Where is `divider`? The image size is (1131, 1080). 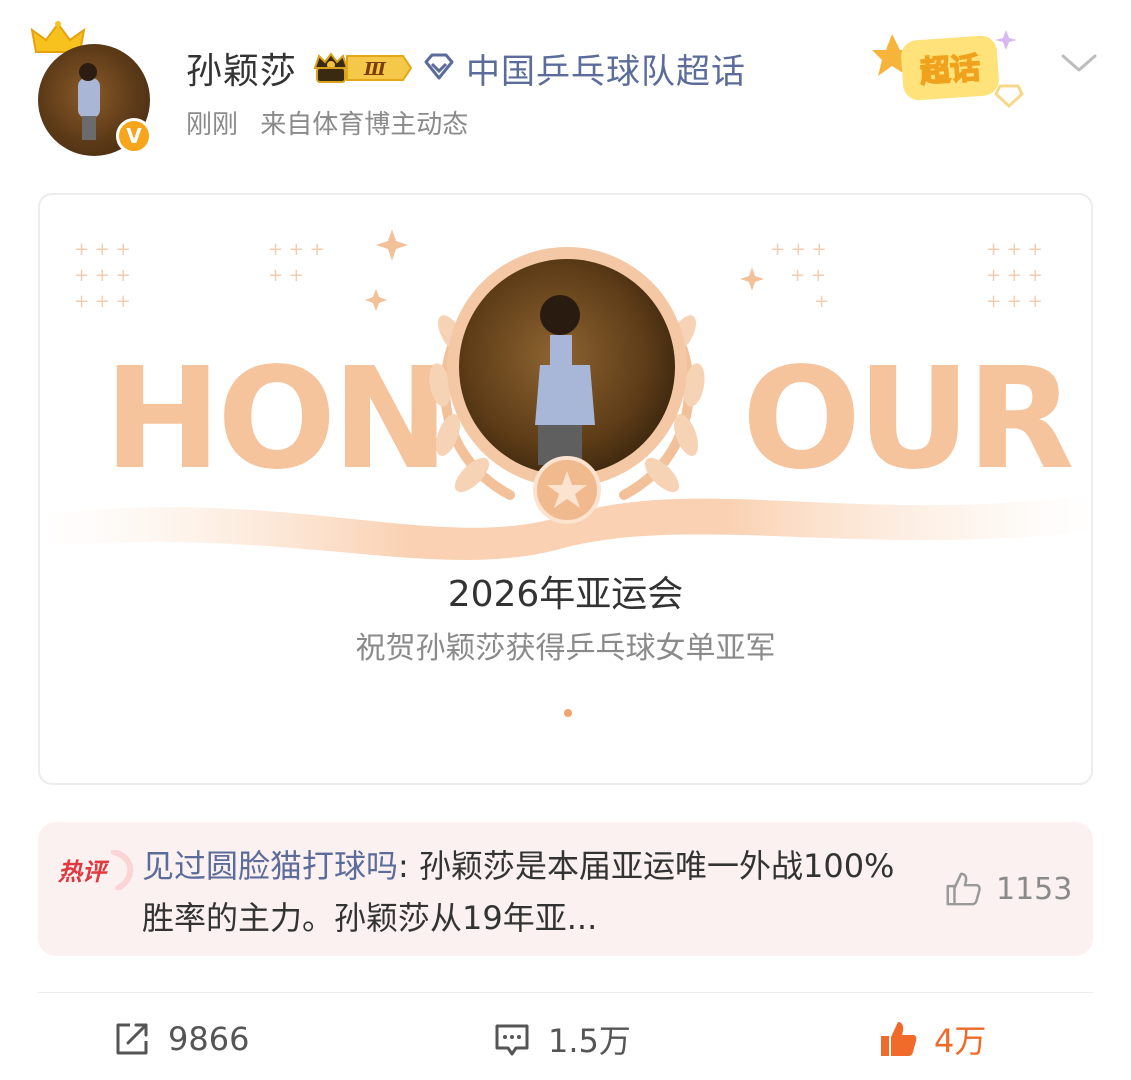
divider is located at coordinates (565, 992).